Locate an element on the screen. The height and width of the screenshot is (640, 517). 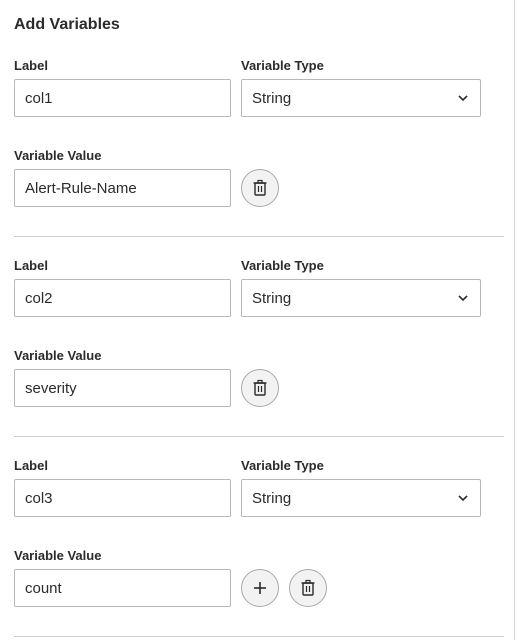
label-input: col3 is located at coordinates (122, 498).